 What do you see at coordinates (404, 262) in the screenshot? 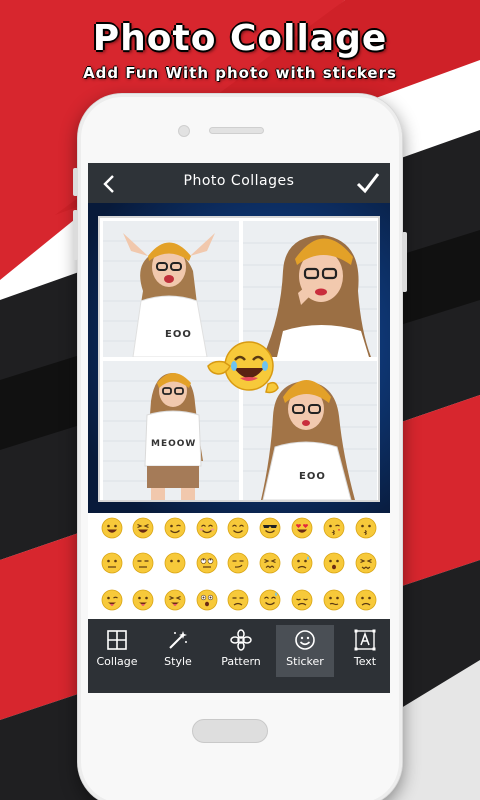
I see `phone-power-key` at bounding box center [404, 262].